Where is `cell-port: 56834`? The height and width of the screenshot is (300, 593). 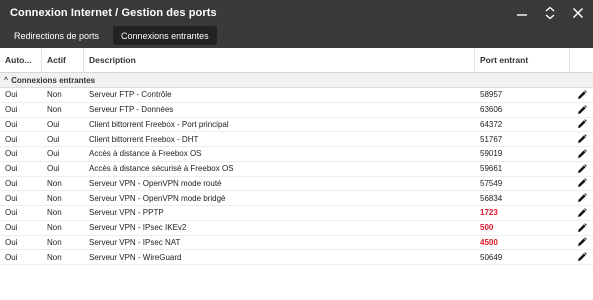 cell-port: 56834 is located at coordinates (491, 198).